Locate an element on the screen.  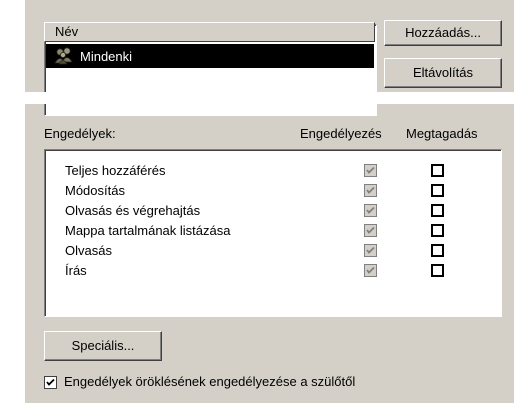
permission-name: Teljes hozzáférés is located at coordinates (115, 170).